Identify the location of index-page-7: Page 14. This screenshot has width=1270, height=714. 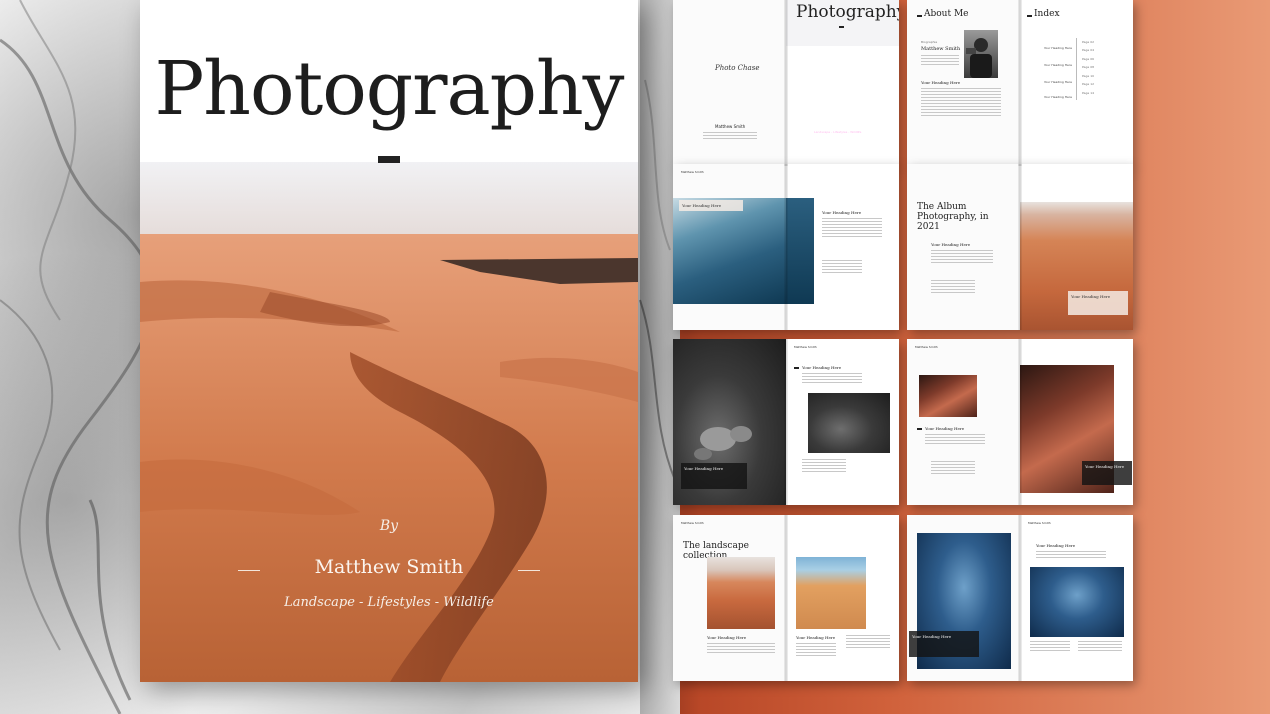
(1088, 93).